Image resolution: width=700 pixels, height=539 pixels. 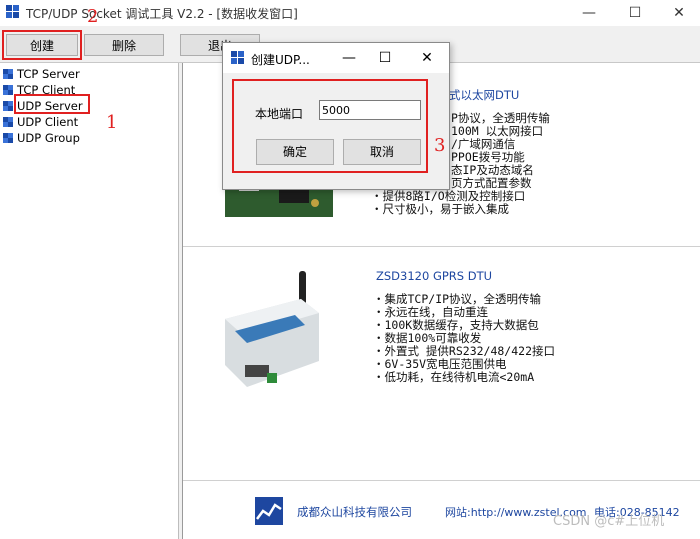 I want to click on tree-item-udp-group: UDP Group, so click(x=41, y=138).